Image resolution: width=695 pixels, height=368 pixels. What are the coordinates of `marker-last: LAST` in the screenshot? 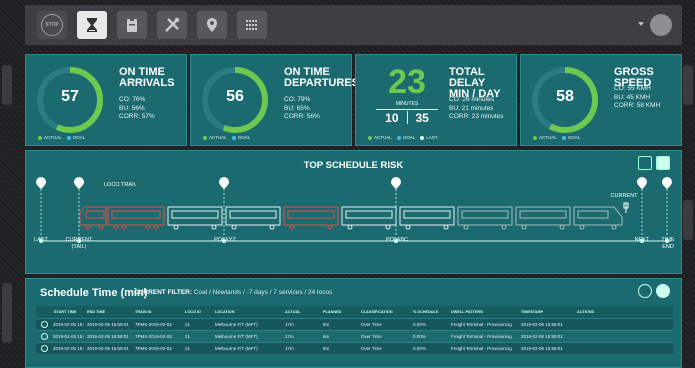 It's located at (41, 240).